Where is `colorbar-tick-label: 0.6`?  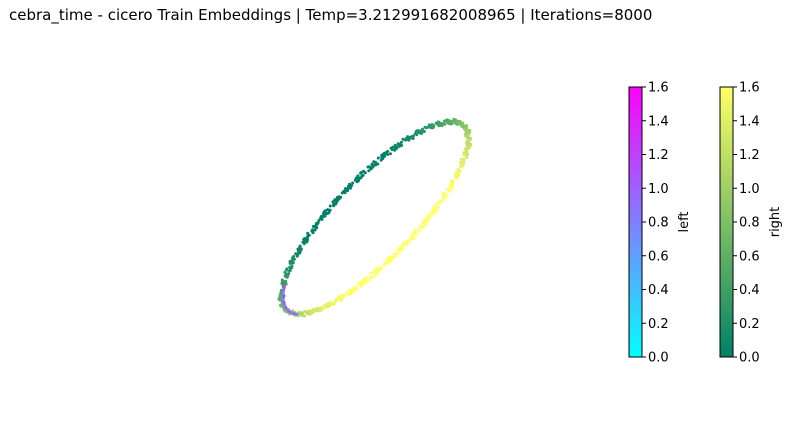 colorbar-tick-label: 0.6 is located at coordinates (658, 256).